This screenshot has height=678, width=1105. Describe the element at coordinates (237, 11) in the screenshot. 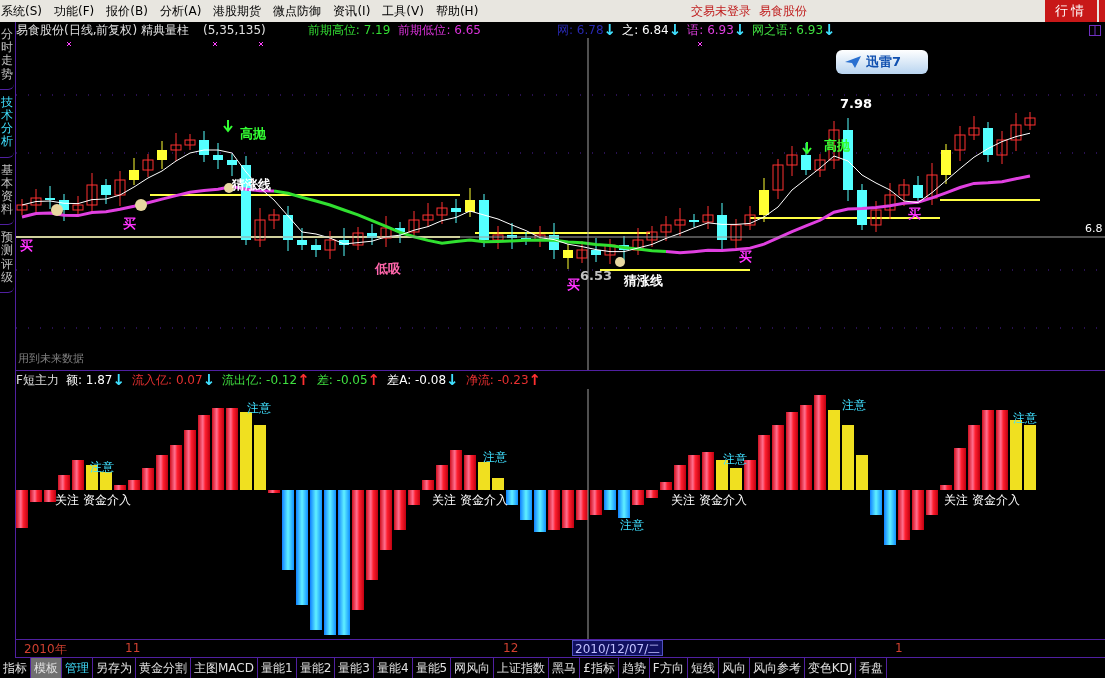

I see `menu-item: 港股期货` at that location.